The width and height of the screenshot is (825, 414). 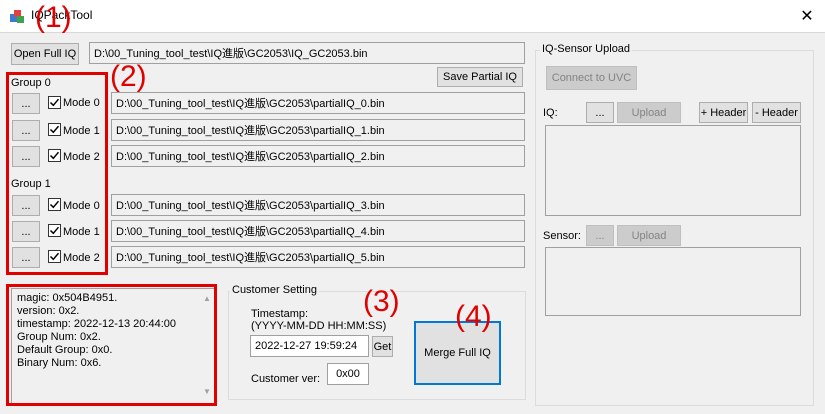 What do you see at coordinates (562, 236) in the screenshot?
I see `sensor-label: Sensor:` at bounding box center [562, 236].